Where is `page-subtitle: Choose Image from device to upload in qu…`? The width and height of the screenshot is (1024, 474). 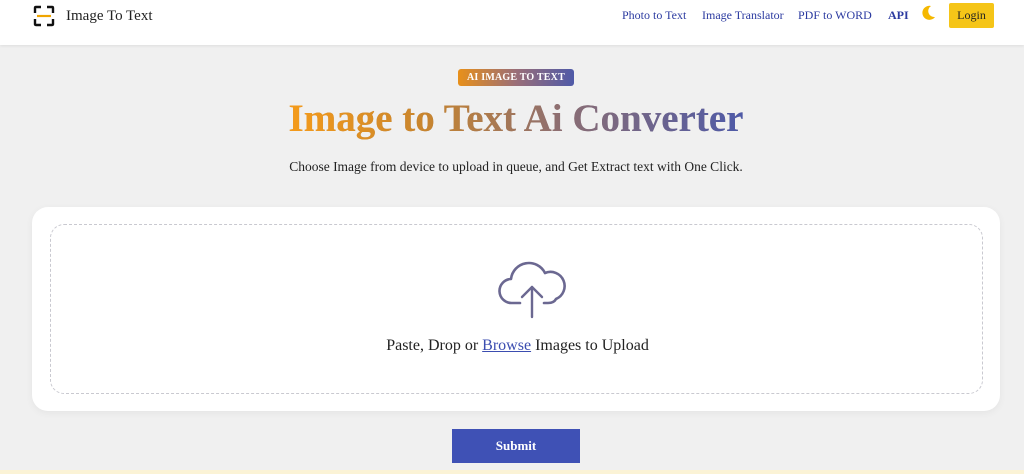
page-subtitle: Choose Image from device to upload in qu… is located at coordinates (516, 166).